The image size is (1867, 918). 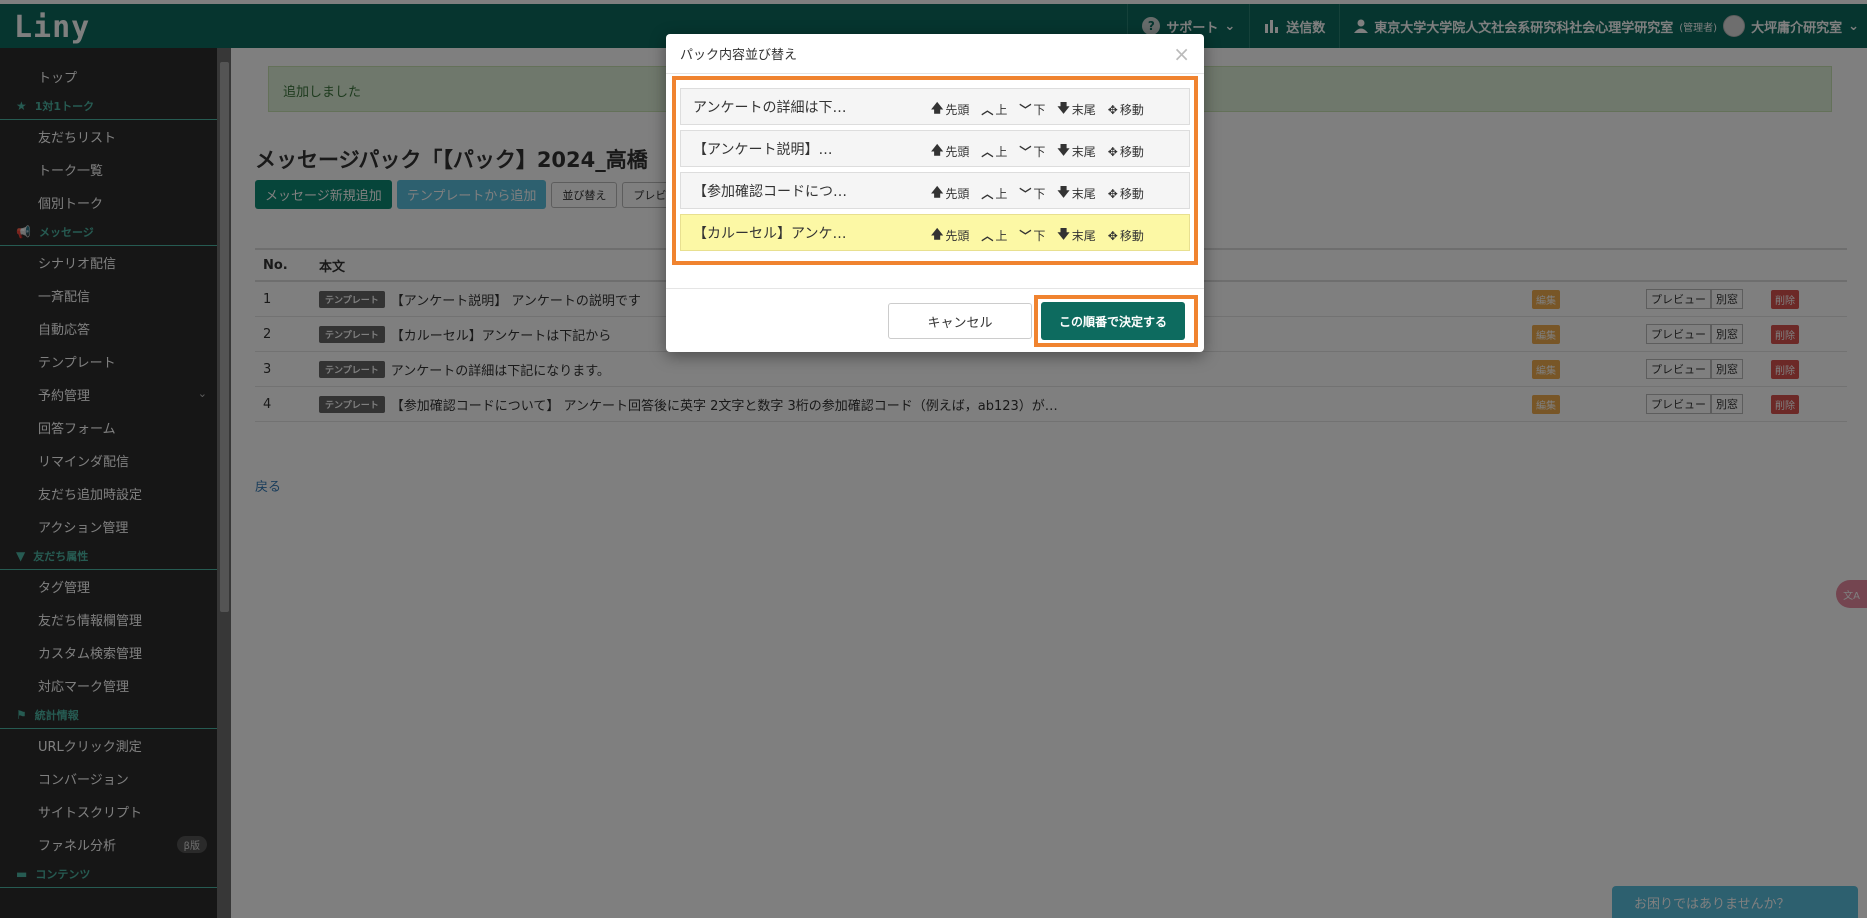 What do you see at coordinates (960, 321) in the screenshot?
I see `cancel-button: キャンセル` at bounding box center [960, 321].